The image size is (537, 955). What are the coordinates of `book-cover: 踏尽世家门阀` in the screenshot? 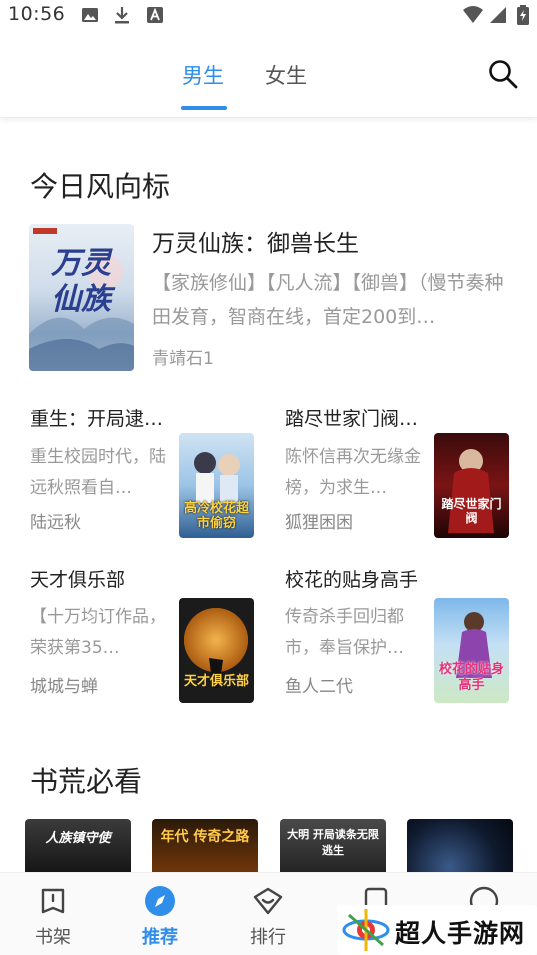 It's located at (471, 485).